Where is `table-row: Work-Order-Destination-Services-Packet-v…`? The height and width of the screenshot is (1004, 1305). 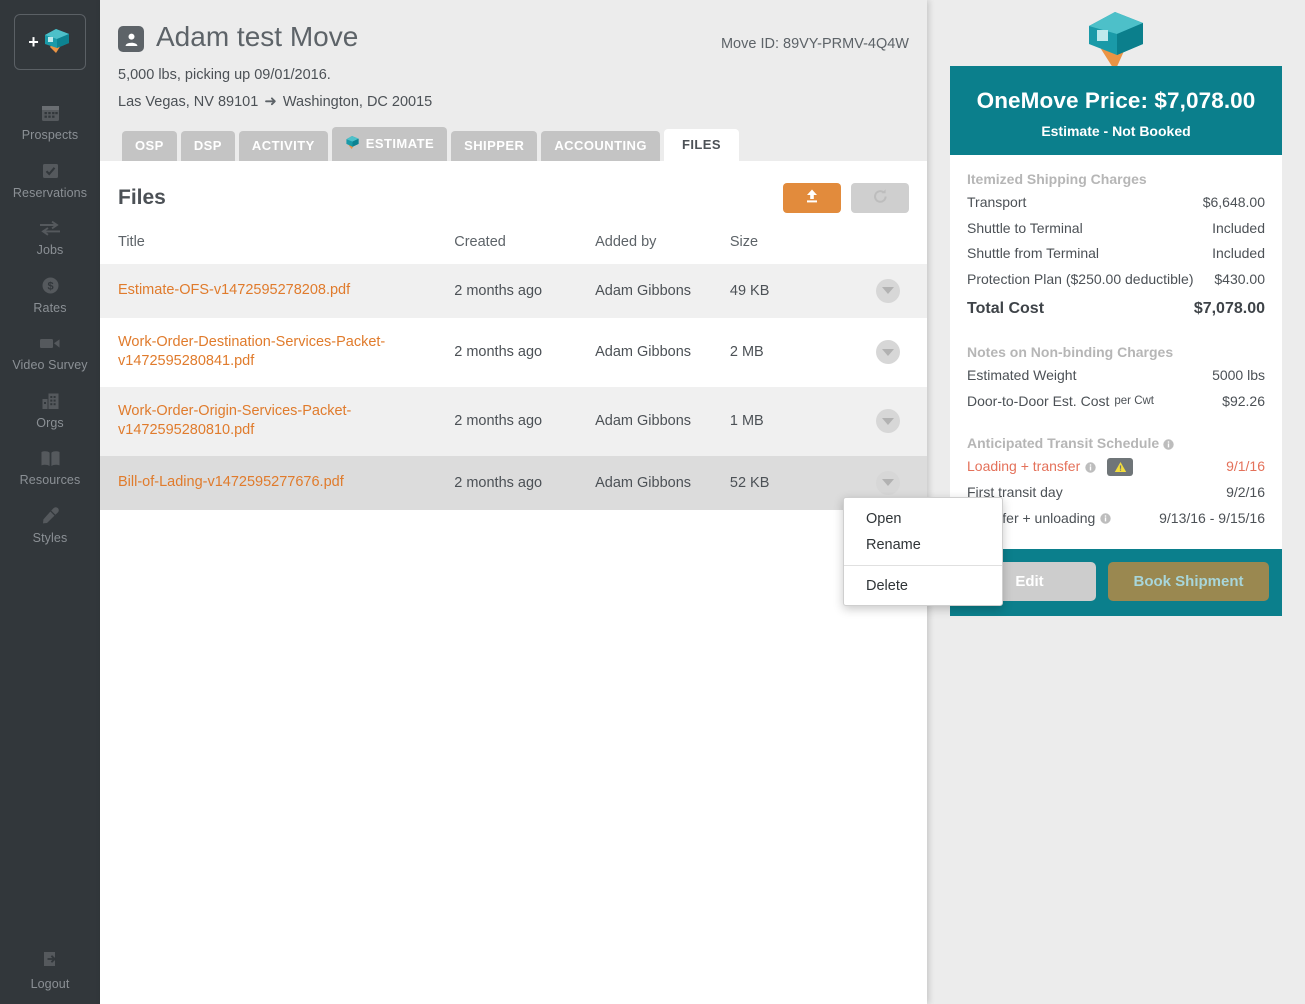
table-row: Work-Order-Destination-Services-Packet-v… is located at coordinates (513, 352).